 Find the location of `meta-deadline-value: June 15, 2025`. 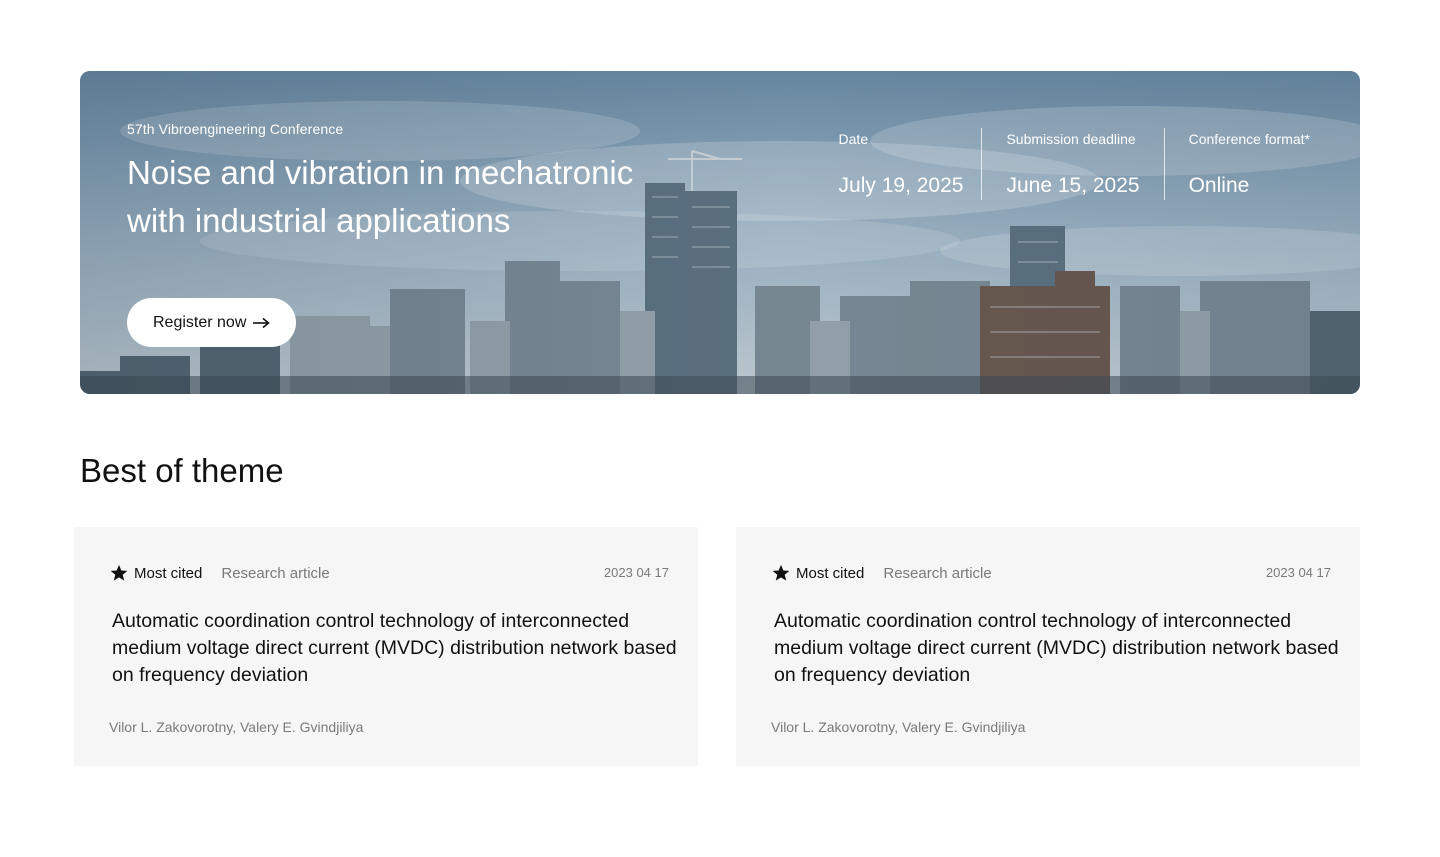

meta-deadline-value: June 15, 2025 is located at coordinates (1073, 185).